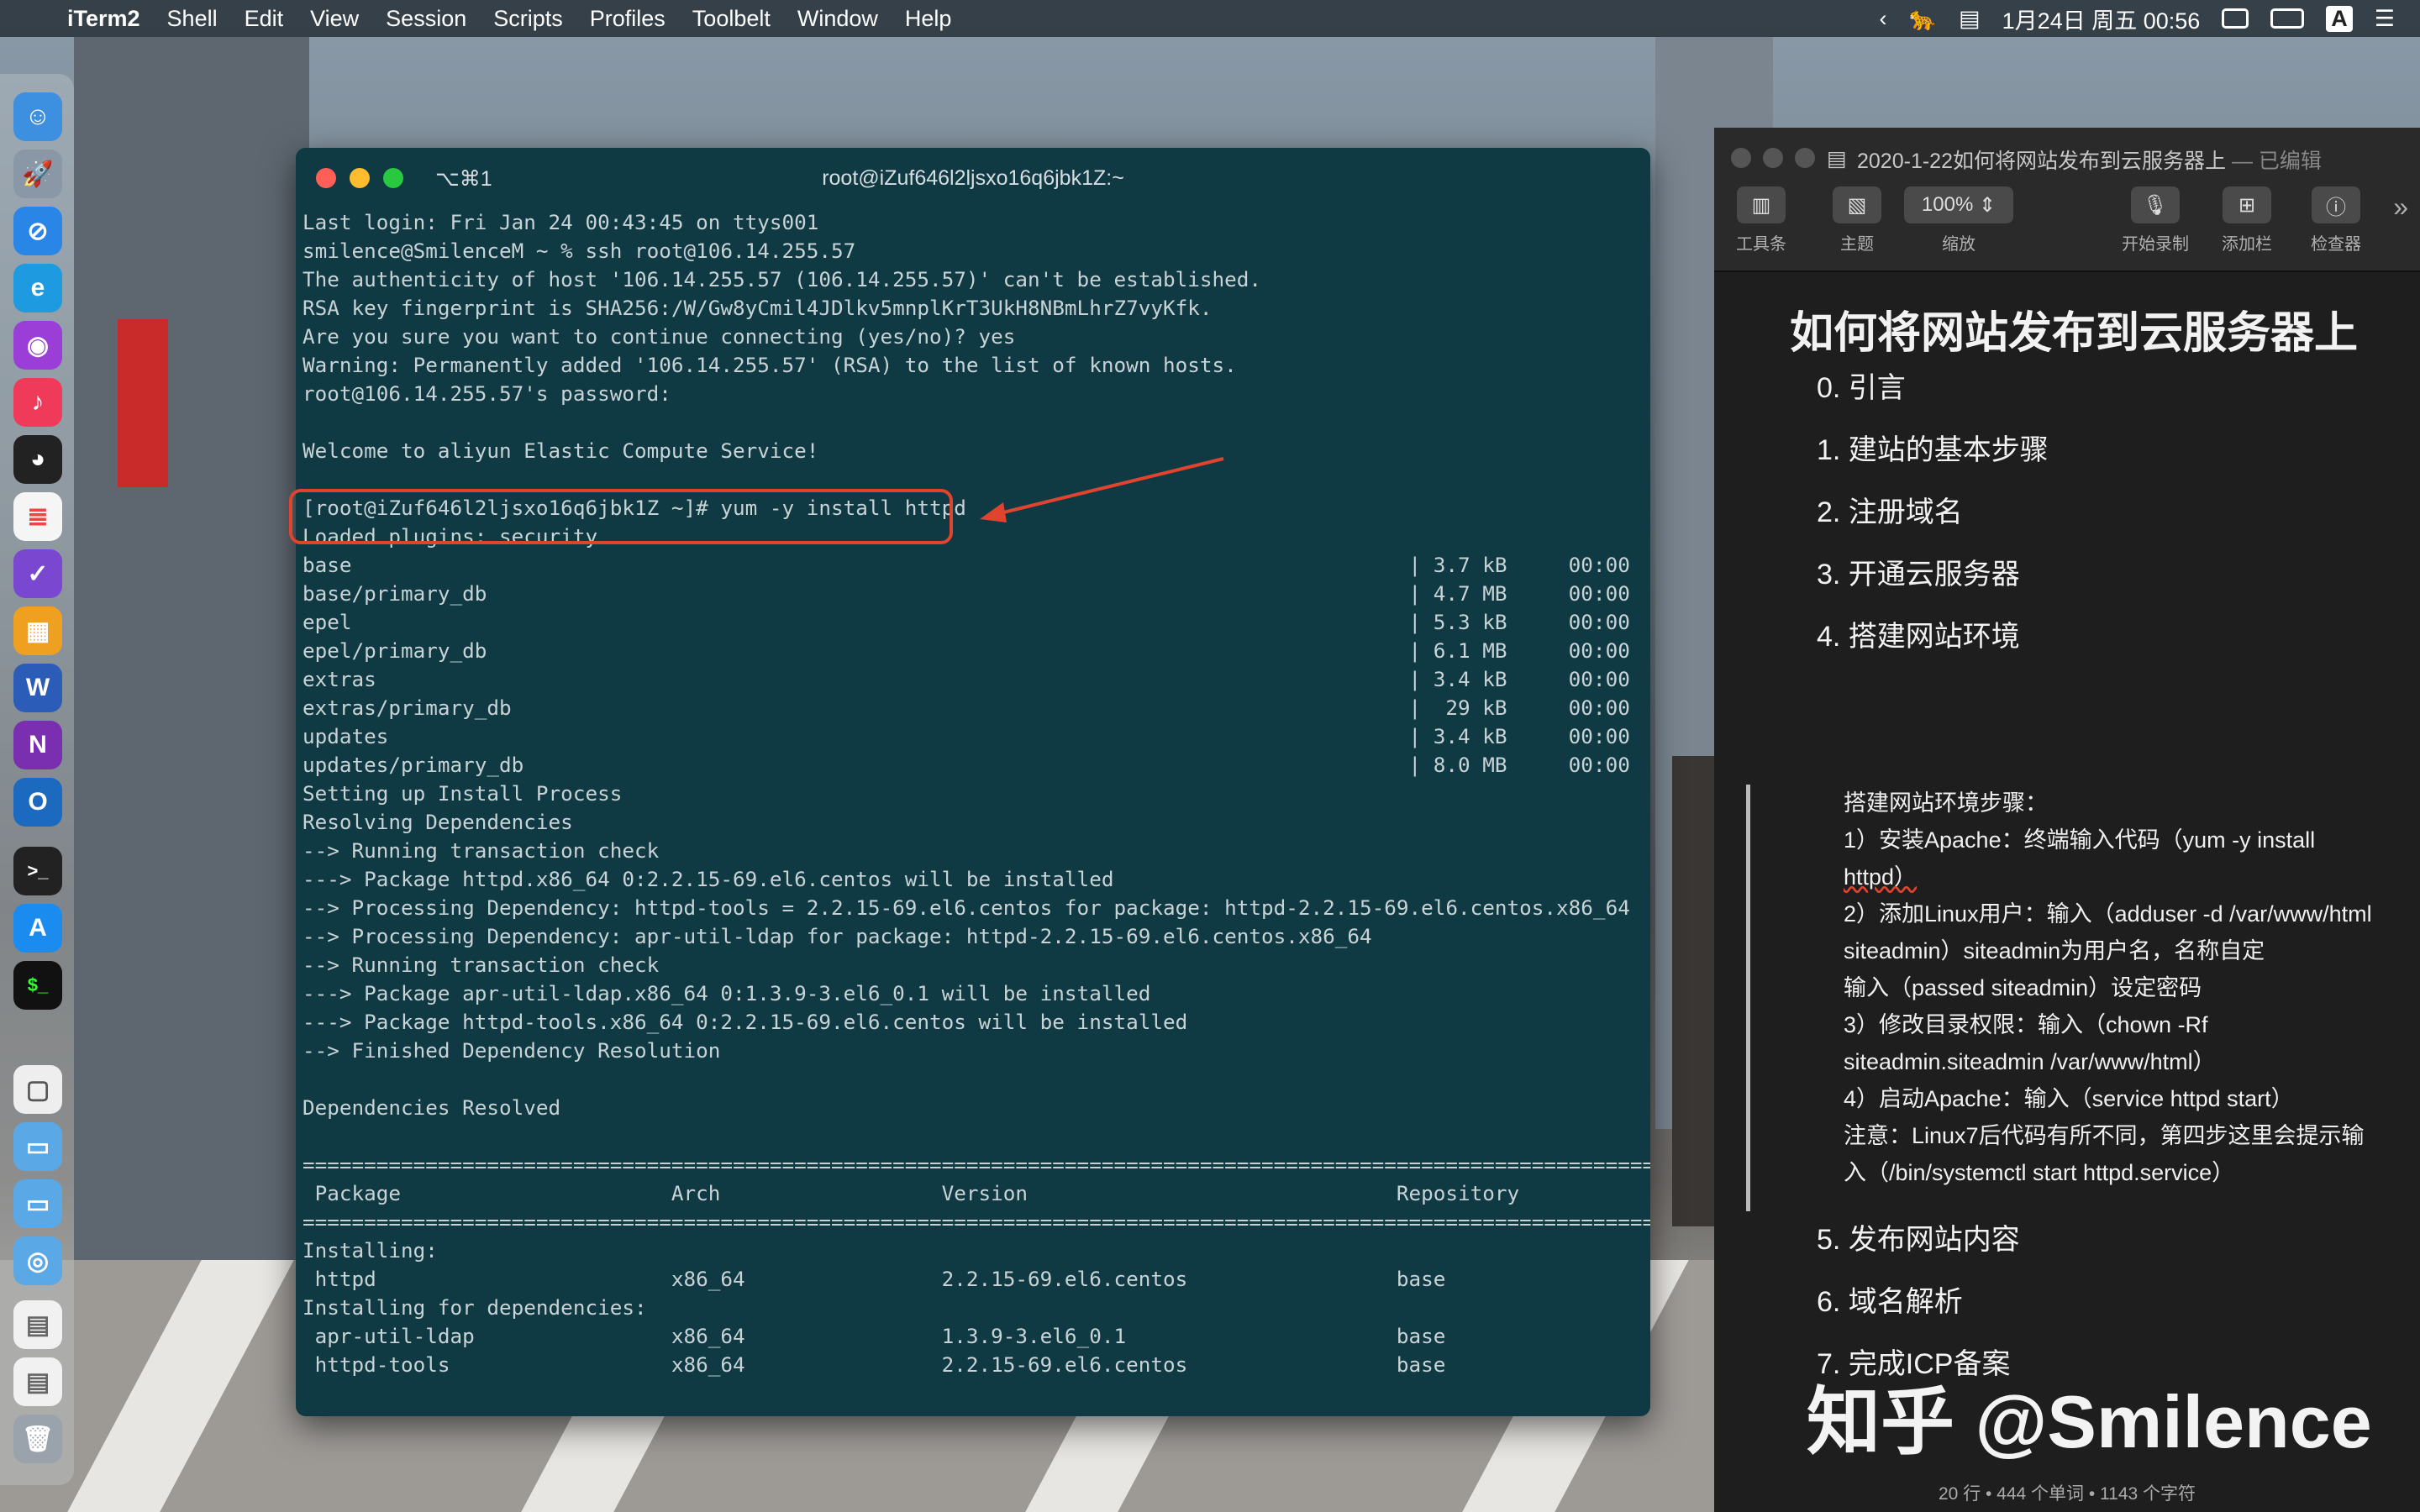 This screenshot has width=2420, height=1512. Describe the element at coordinates (2247, 204) in the screenshot. I see `add-column-icon: ⊞` at that location.